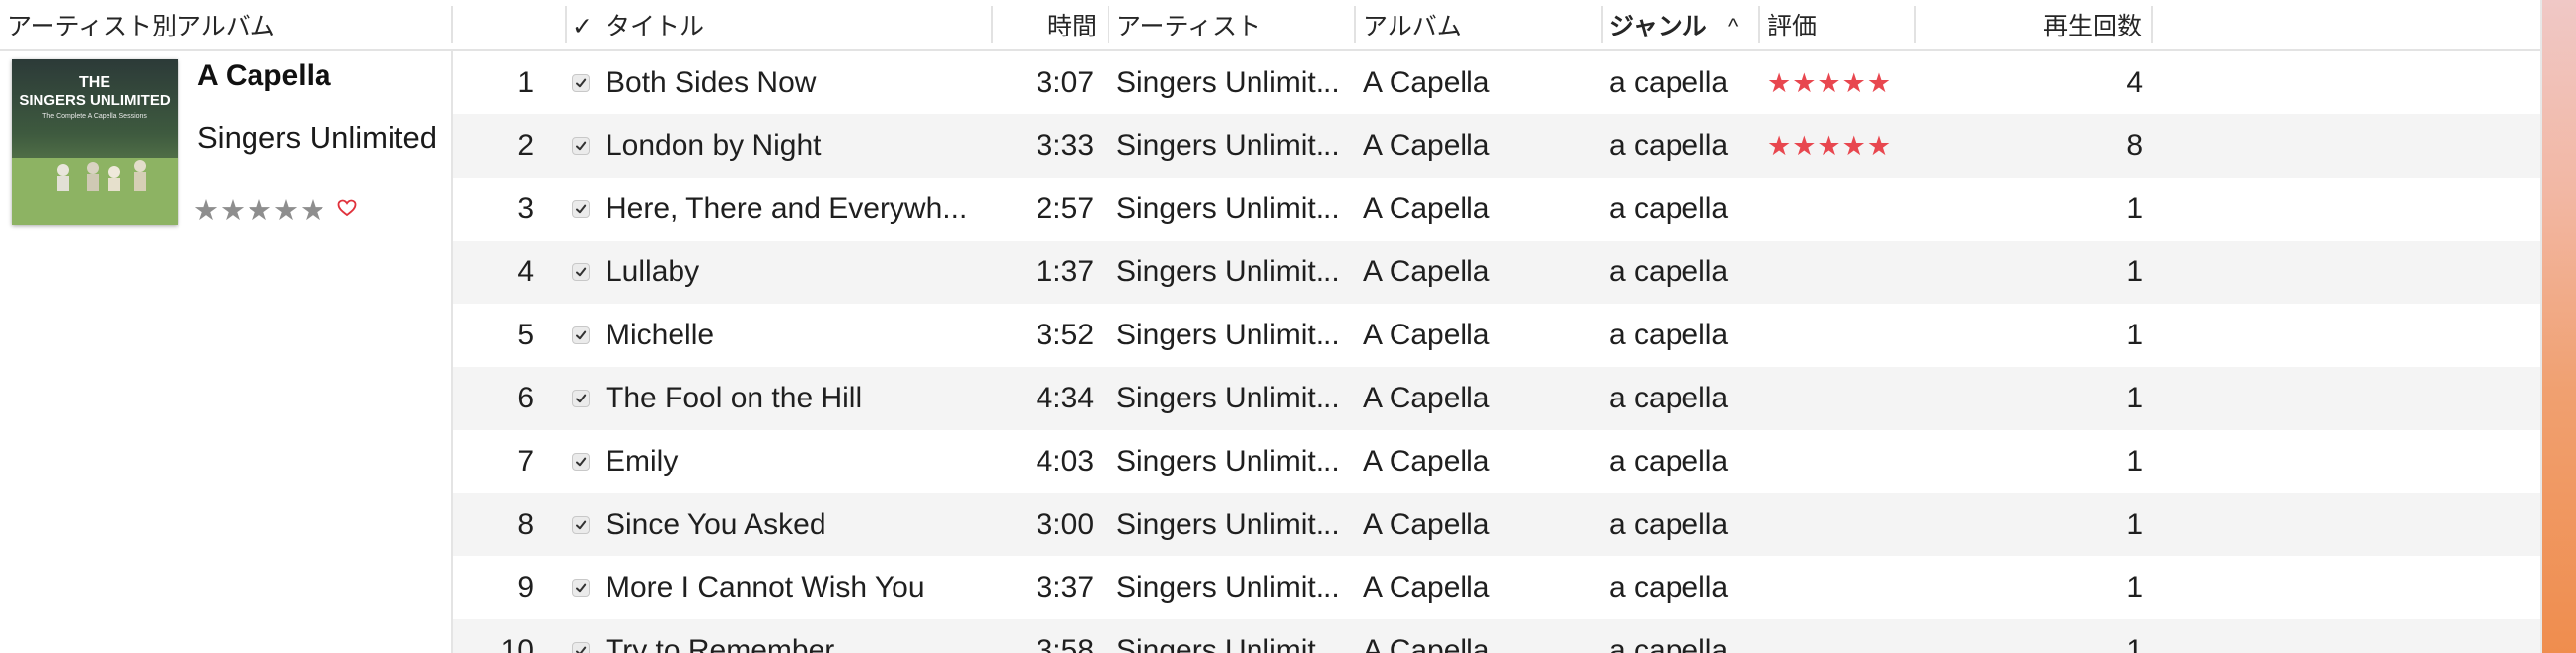  I want to click on track-title: Try to Remember, so click(721, 643).